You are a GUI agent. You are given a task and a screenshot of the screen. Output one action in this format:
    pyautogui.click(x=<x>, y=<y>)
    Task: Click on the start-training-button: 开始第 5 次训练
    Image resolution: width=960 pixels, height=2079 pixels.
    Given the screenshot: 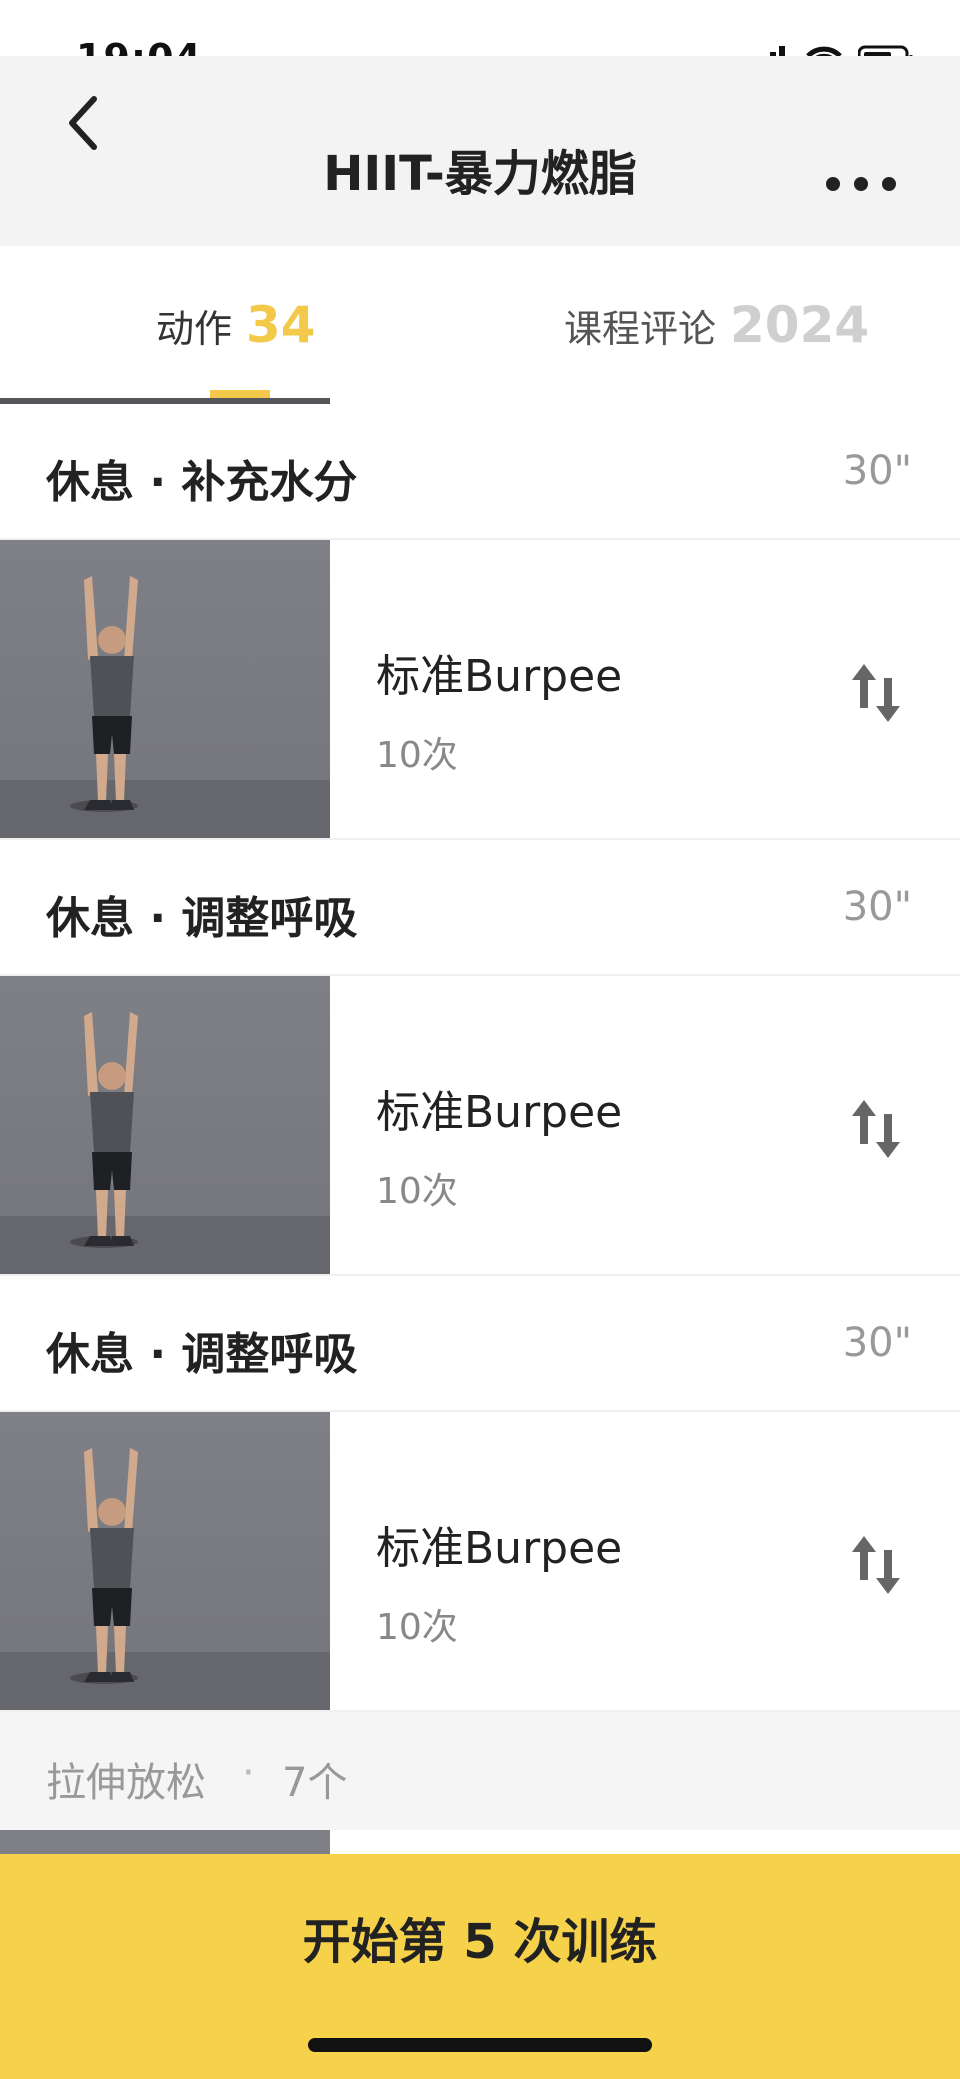 What is the action you would take?
    pyautogui.click(x=480, y=1936)
    